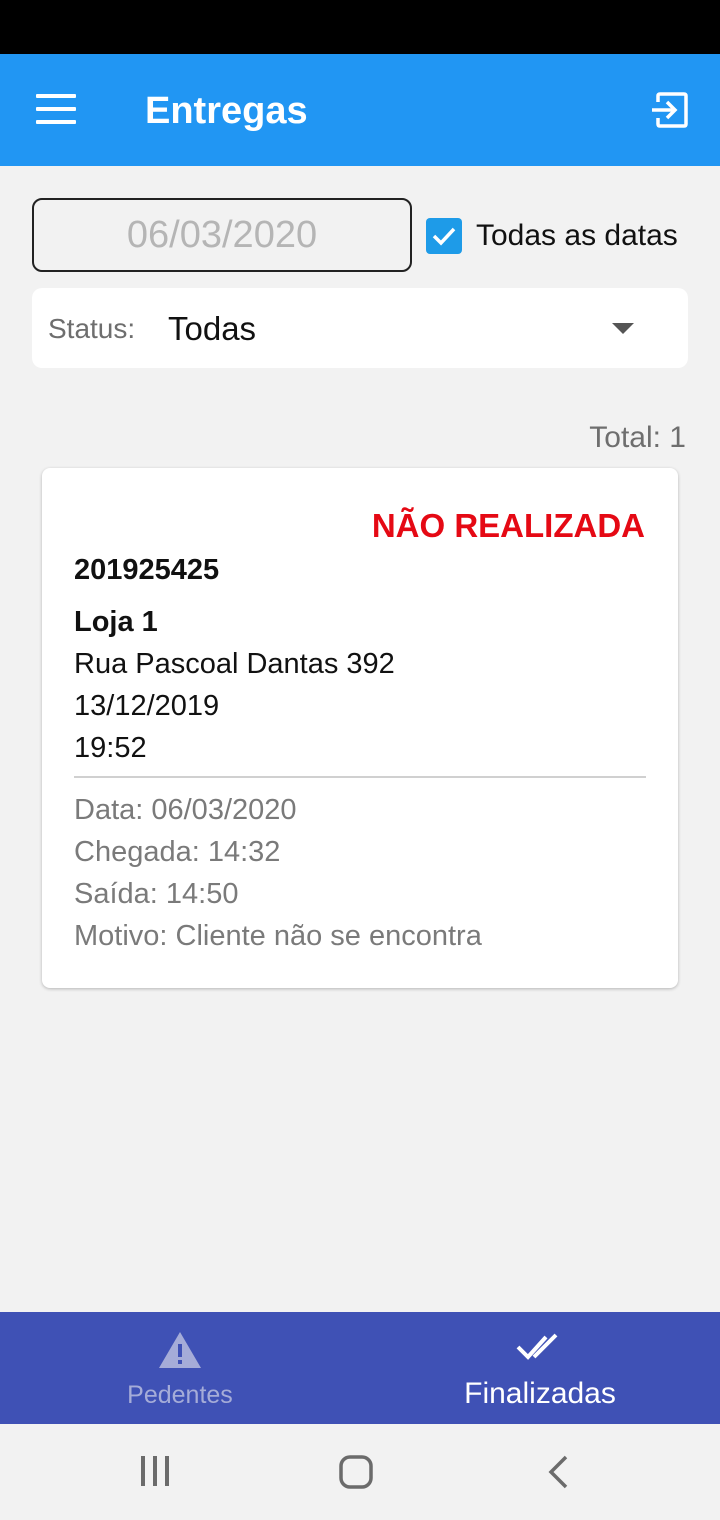 The height and width of the screenshot is (1520, 720). What do you see at coordinates (92, 328) in the screenshot?
I see `status-label: Status:` at bounding box center [92, 328].